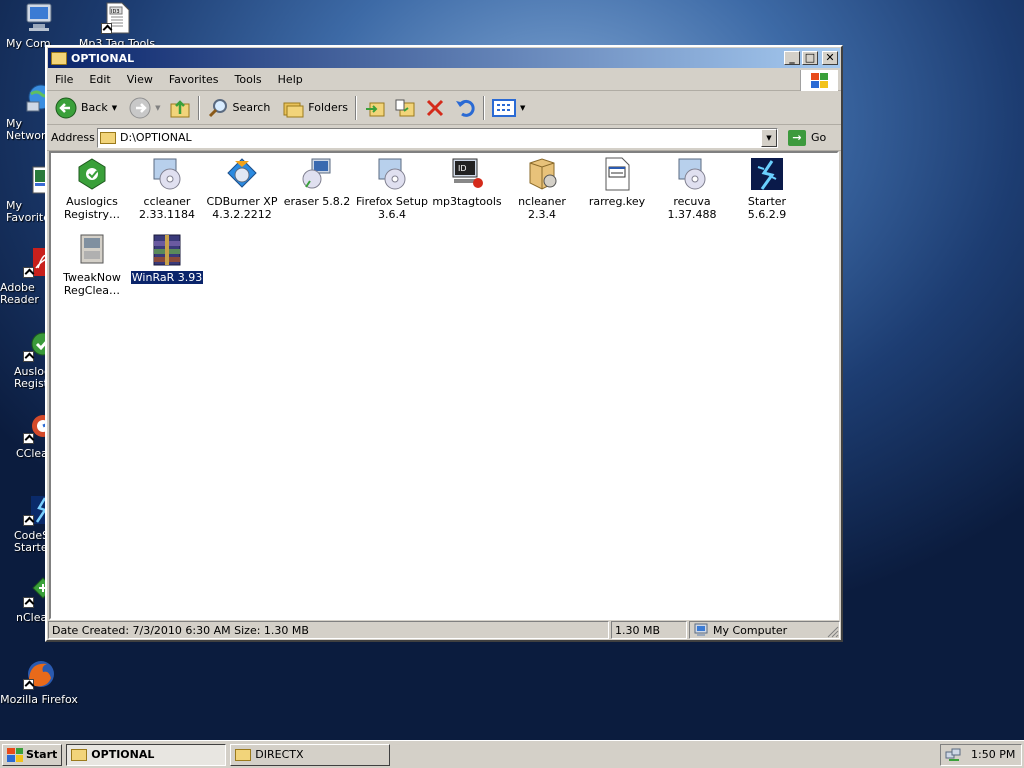 This screenshot has height=768, width=1024. What do you see at coordinates (830, 58) in the screenshot?
I see `close-button: ✕` at bounding box center [830, 58].